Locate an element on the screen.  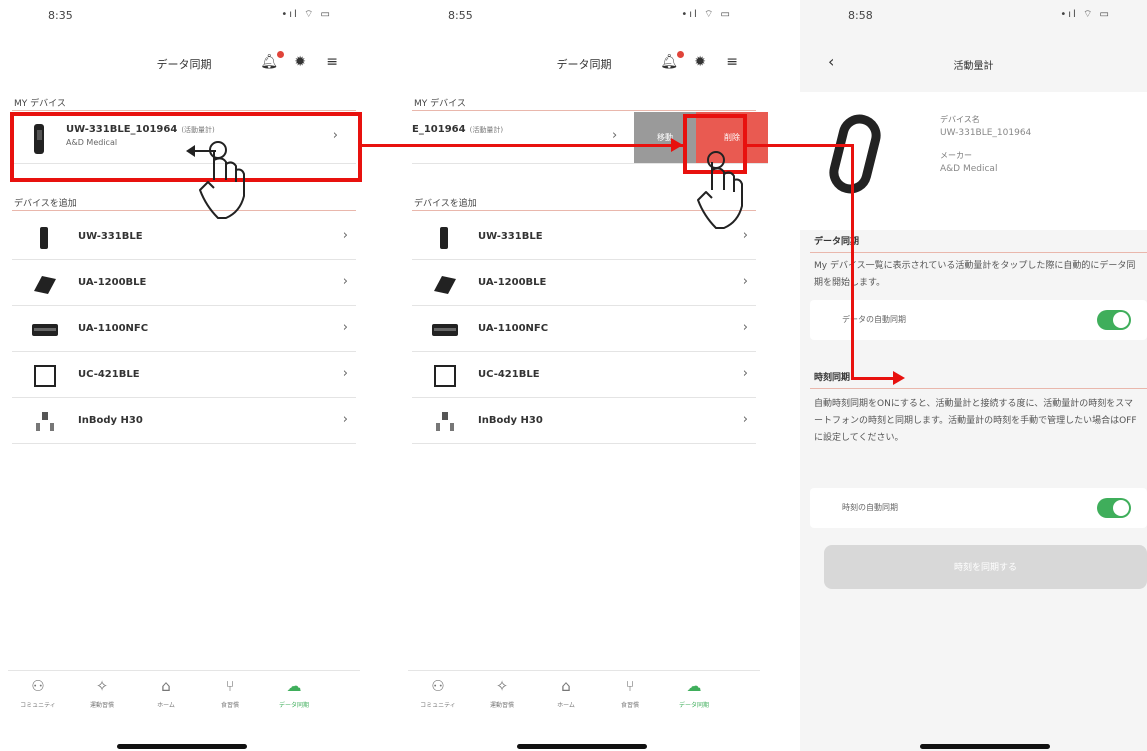
status-time: 8:55 is located at coordinates (460, 15).